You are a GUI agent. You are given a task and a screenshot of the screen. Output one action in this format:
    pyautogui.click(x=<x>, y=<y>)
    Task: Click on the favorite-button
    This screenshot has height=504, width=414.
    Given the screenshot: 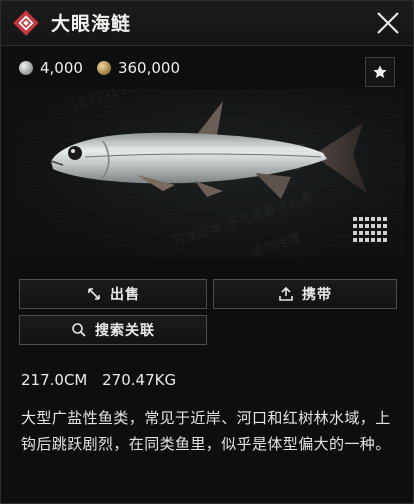 What is the action you would take?
    pyautogui.click(x=380, y=72)
    